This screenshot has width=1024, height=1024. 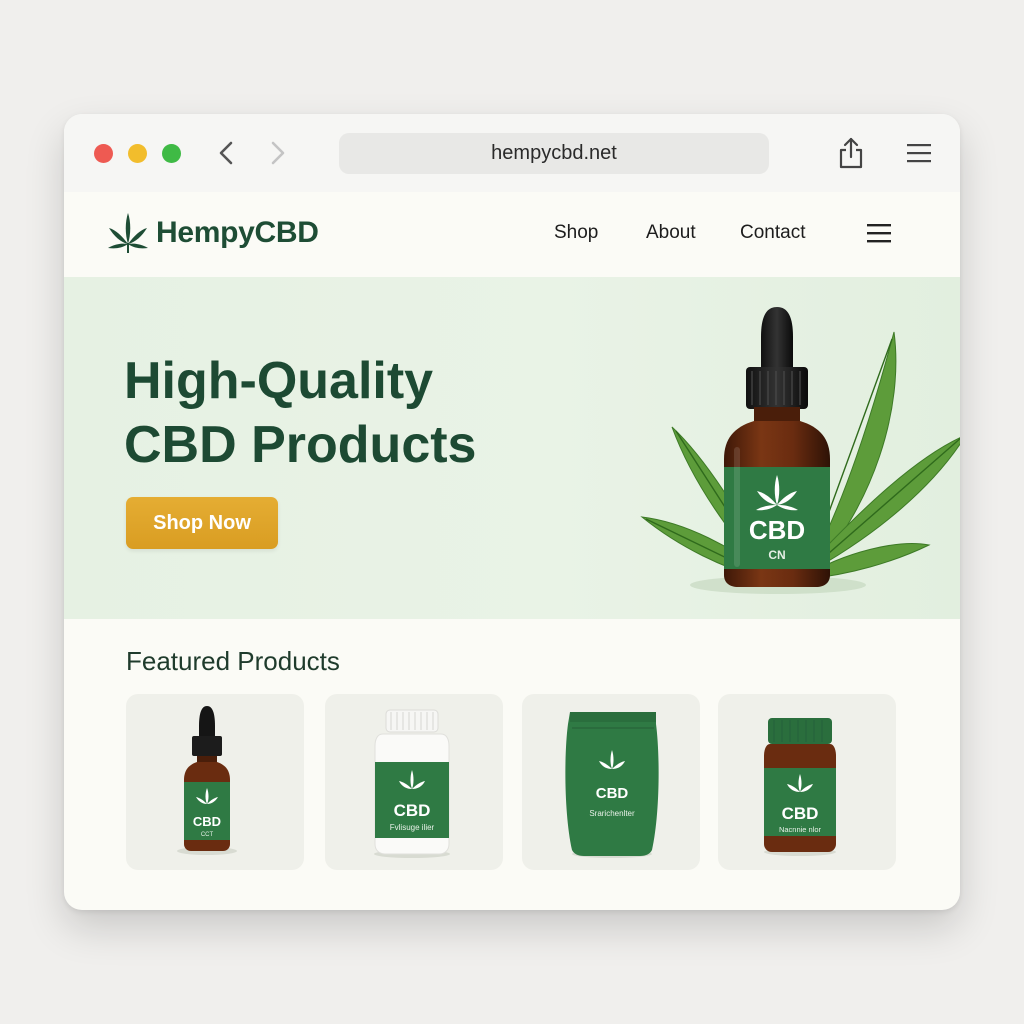 I want to click on product-card: CBD Fvlisuge ilier, so click(x=414, y=782).